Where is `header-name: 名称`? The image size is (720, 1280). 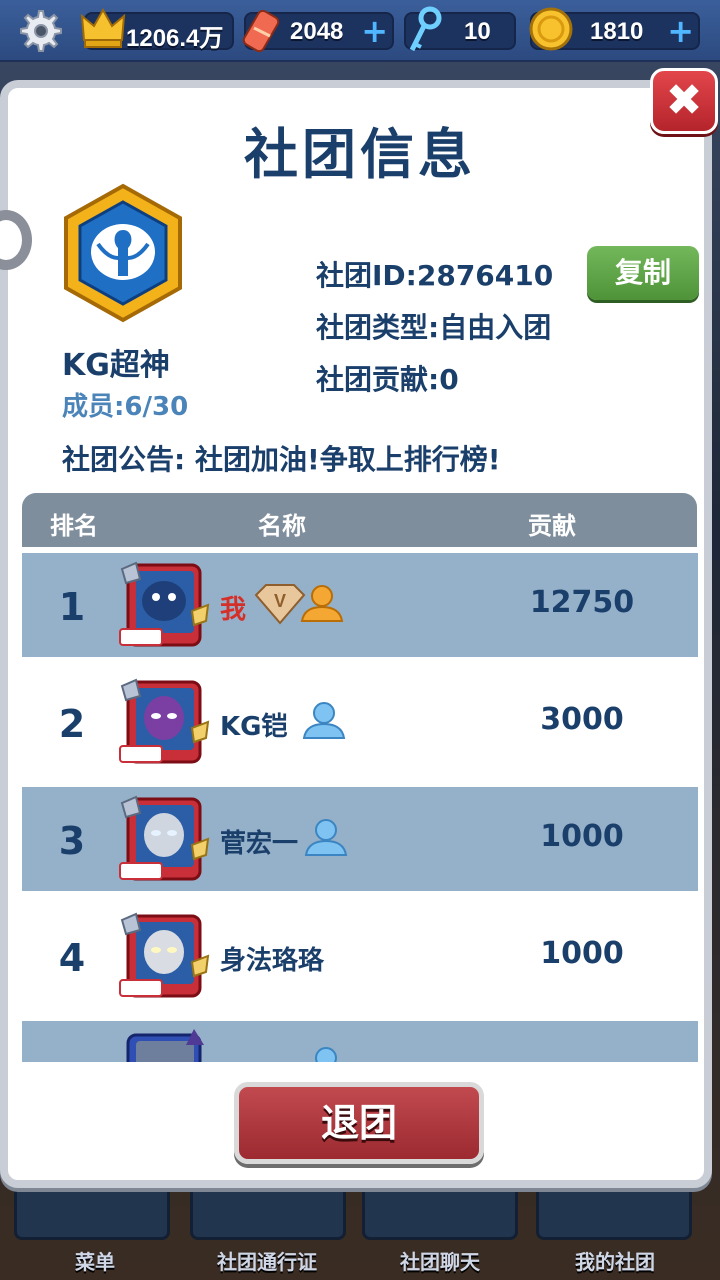 header-name: 名称 is located at coordinates (282, 526).